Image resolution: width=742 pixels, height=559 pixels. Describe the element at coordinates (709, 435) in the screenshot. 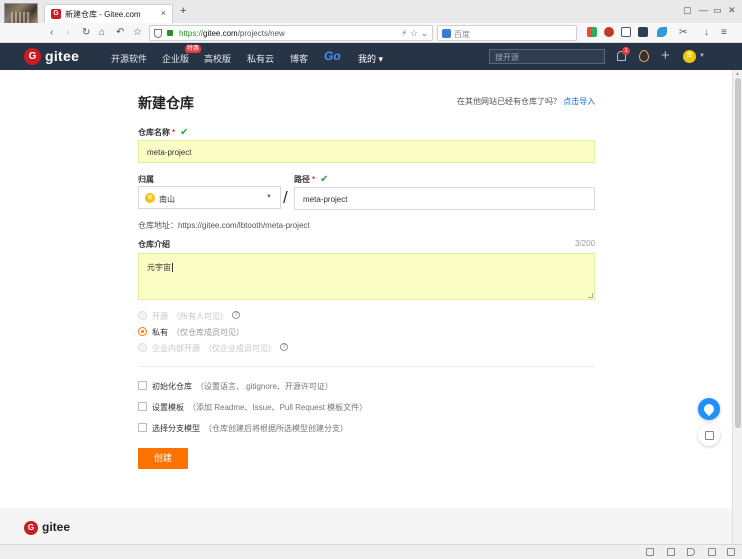

I see `edit-feedback-icon` at that location.